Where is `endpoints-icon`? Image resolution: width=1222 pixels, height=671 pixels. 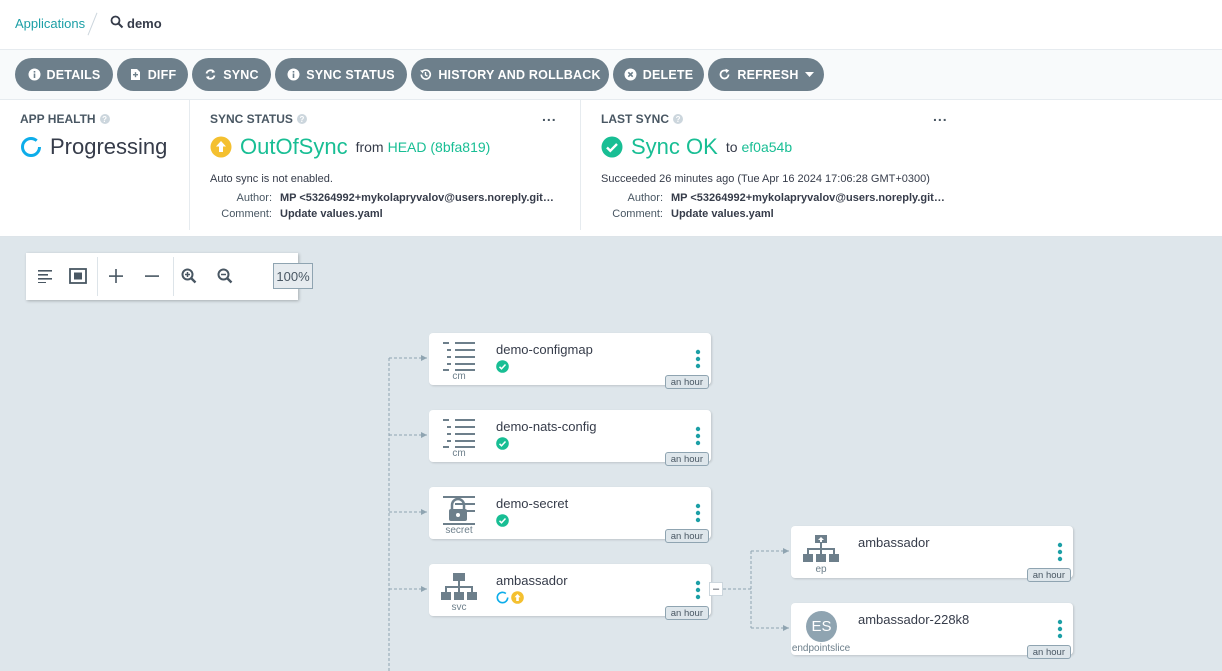 endpoints-icon is located at coordinates (821, 548).